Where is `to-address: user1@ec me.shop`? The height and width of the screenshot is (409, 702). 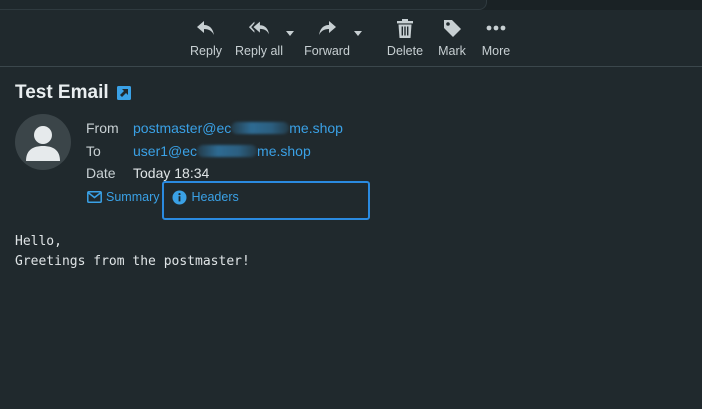
to-address: user1@ec me.shop is located at coordinates (222, 151).